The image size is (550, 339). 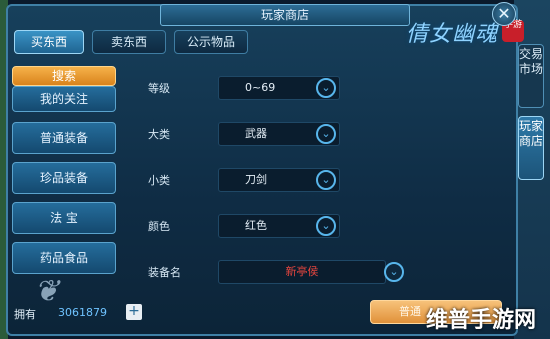 What do you see at coordinates (64, 258) in the screenshot?
I see `sidebar-item-medicine-food: 药品食品` at bounding box center [64, 258].